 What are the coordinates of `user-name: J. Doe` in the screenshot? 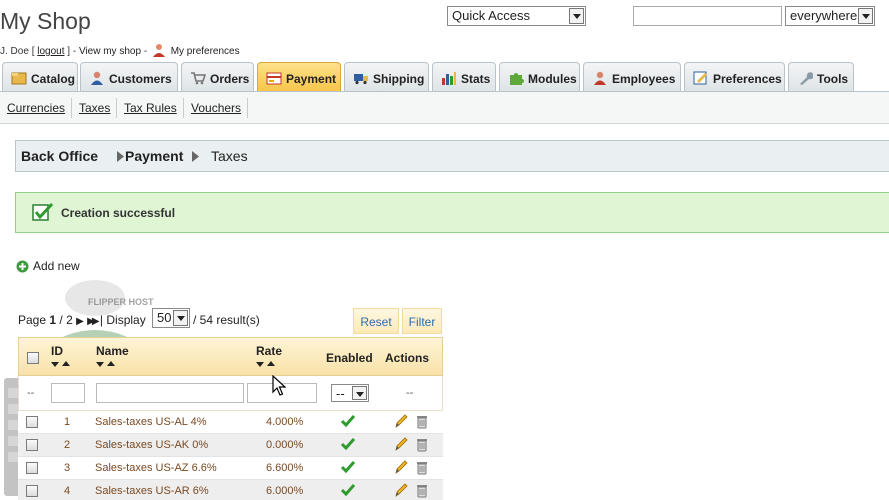 It's located at (14, 51).